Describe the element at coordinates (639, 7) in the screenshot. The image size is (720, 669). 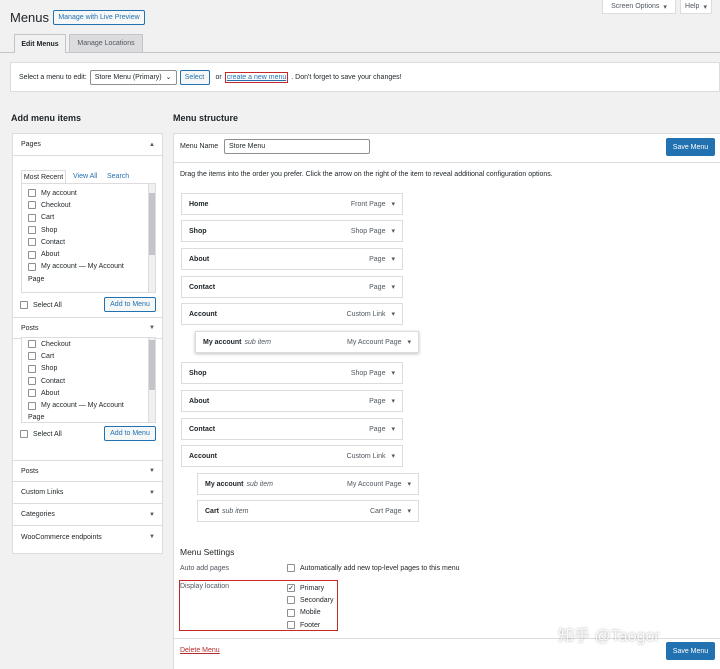
I see `screen-options-button: Screen Options ▾` at that location.